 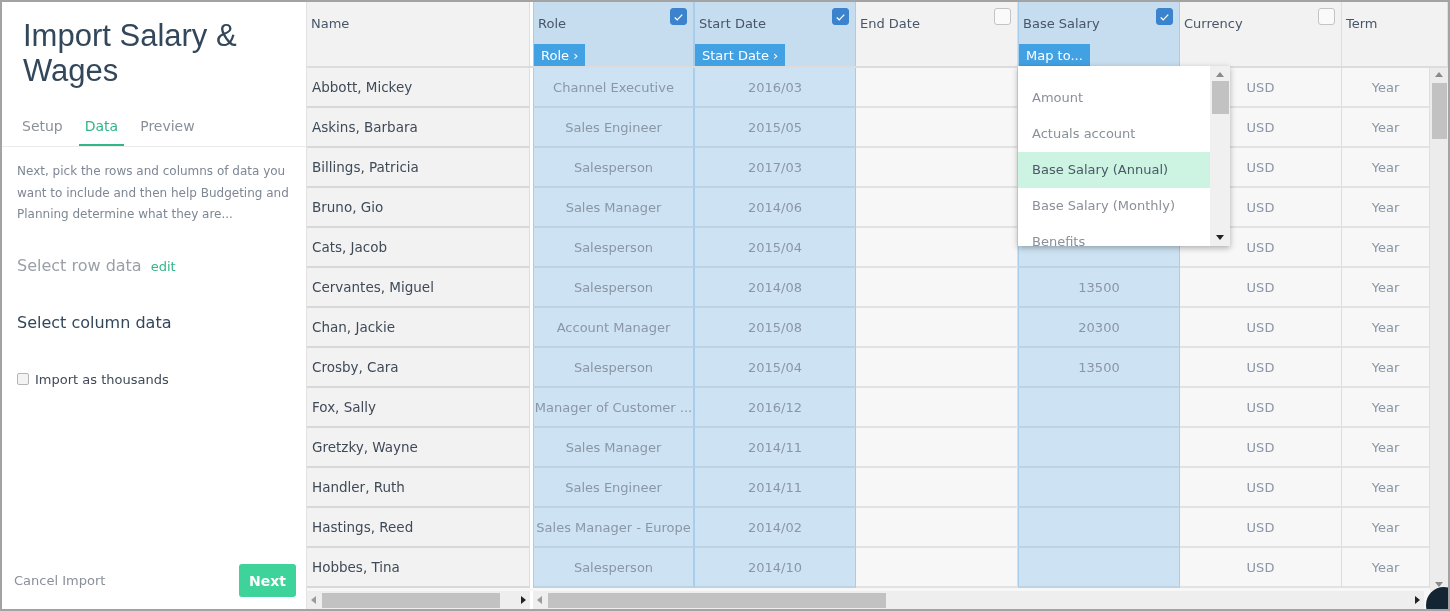 What do you see at coordinates (418, 208) in the screenshot?
I see `table-cell: Bruno, Gio` at bounding box center [418, 208].